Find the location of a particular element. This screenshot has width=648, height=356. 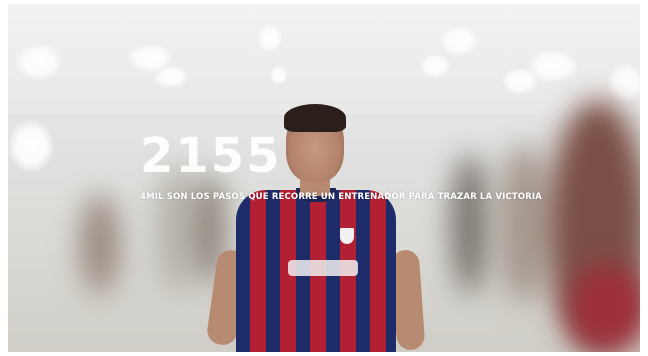

overlay-number: 2155 is located at coordinates (211, 156).